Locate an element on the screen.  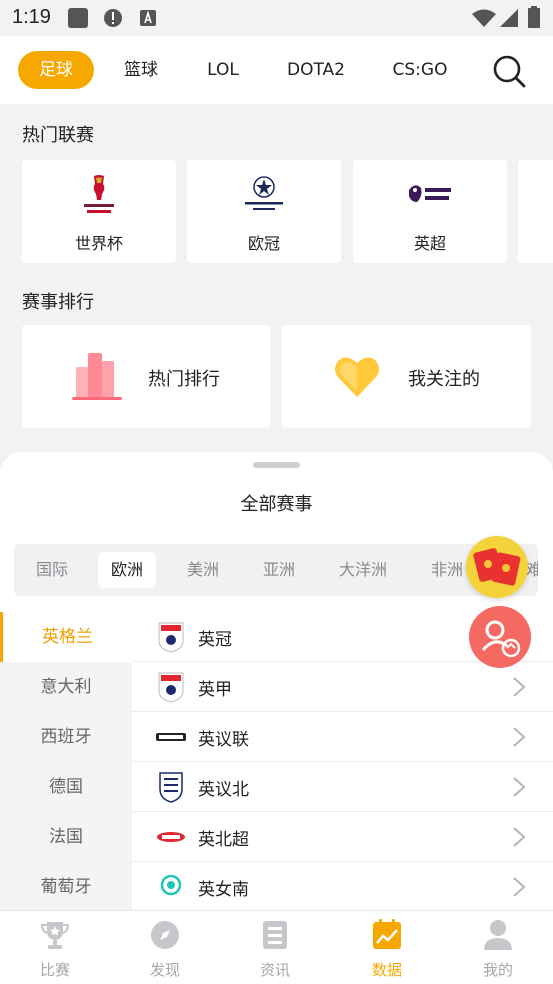
competition-row: 英女南 is located at coordinates (342, 887).